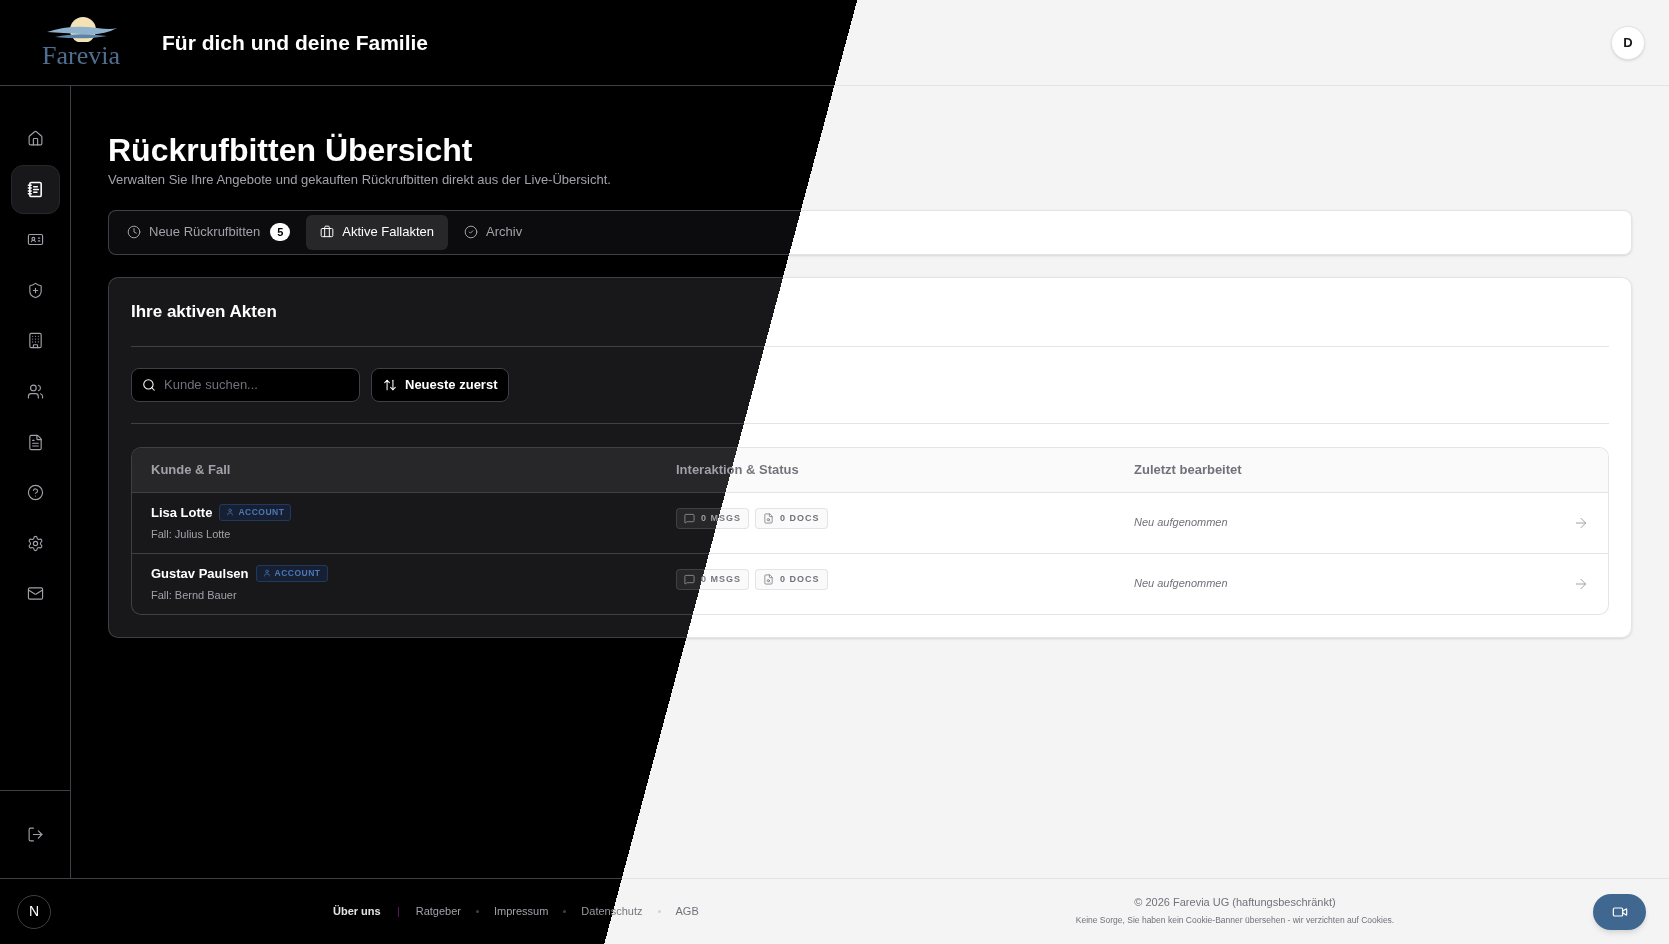  Describe the element at coordinates (1235, 921) in the screenshot. I see `cookie-note: Keine Sorge, Sie haben kein Cookie-Banner übersehen - wir verzichten auf Cookies.` at that location.